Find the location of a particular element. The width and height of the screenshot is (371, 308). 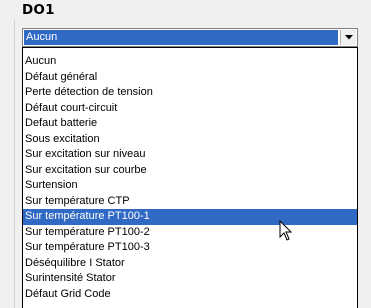

option-surintensite-stator: Surintensité Stator is located at coordinates (190, 279).